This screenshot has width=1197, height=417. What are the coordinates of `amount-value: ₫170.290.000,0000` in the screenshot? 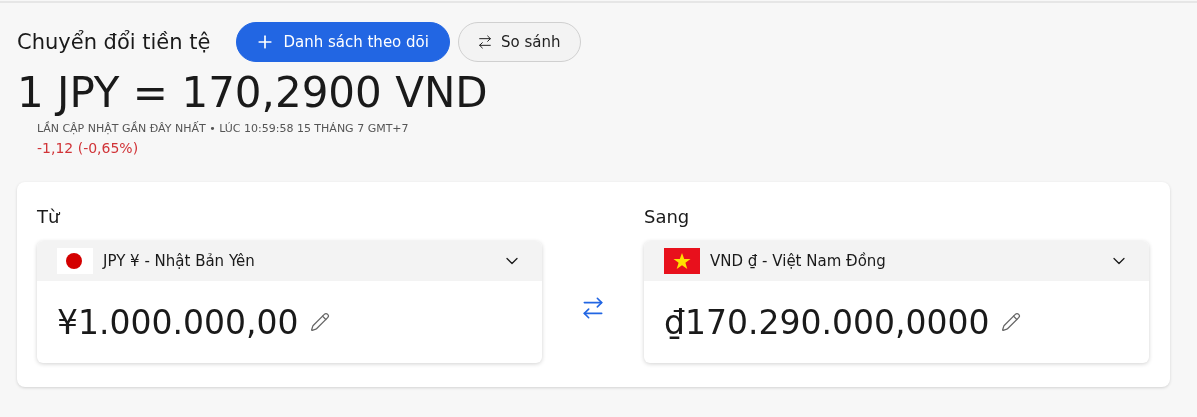 It's located at (827, 322).